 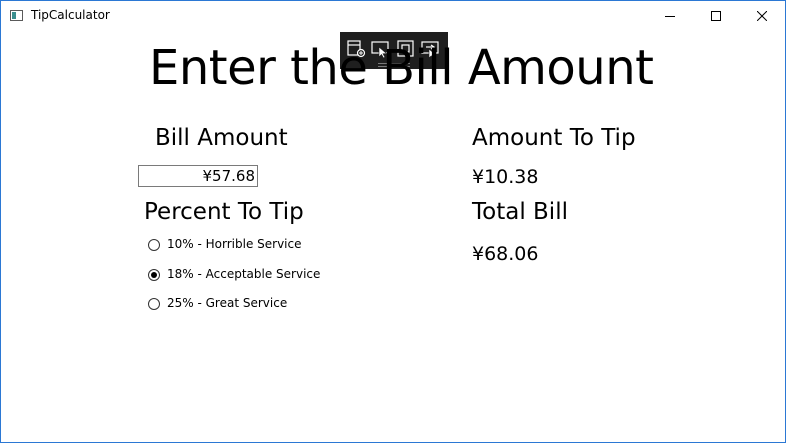 I want to click on percent-to-tip-label: Percent To Tip, so click(x=224, y=212).